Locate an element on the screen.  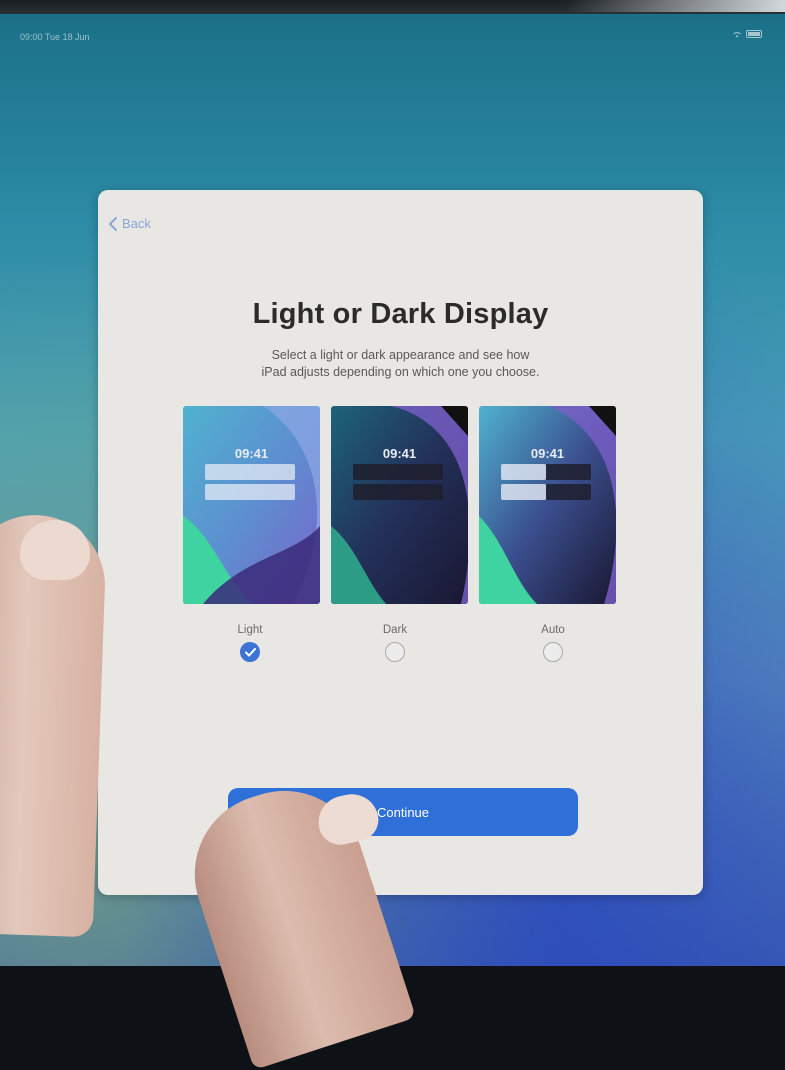
option-auto-label: Auto is located at coordinates (553, 630).